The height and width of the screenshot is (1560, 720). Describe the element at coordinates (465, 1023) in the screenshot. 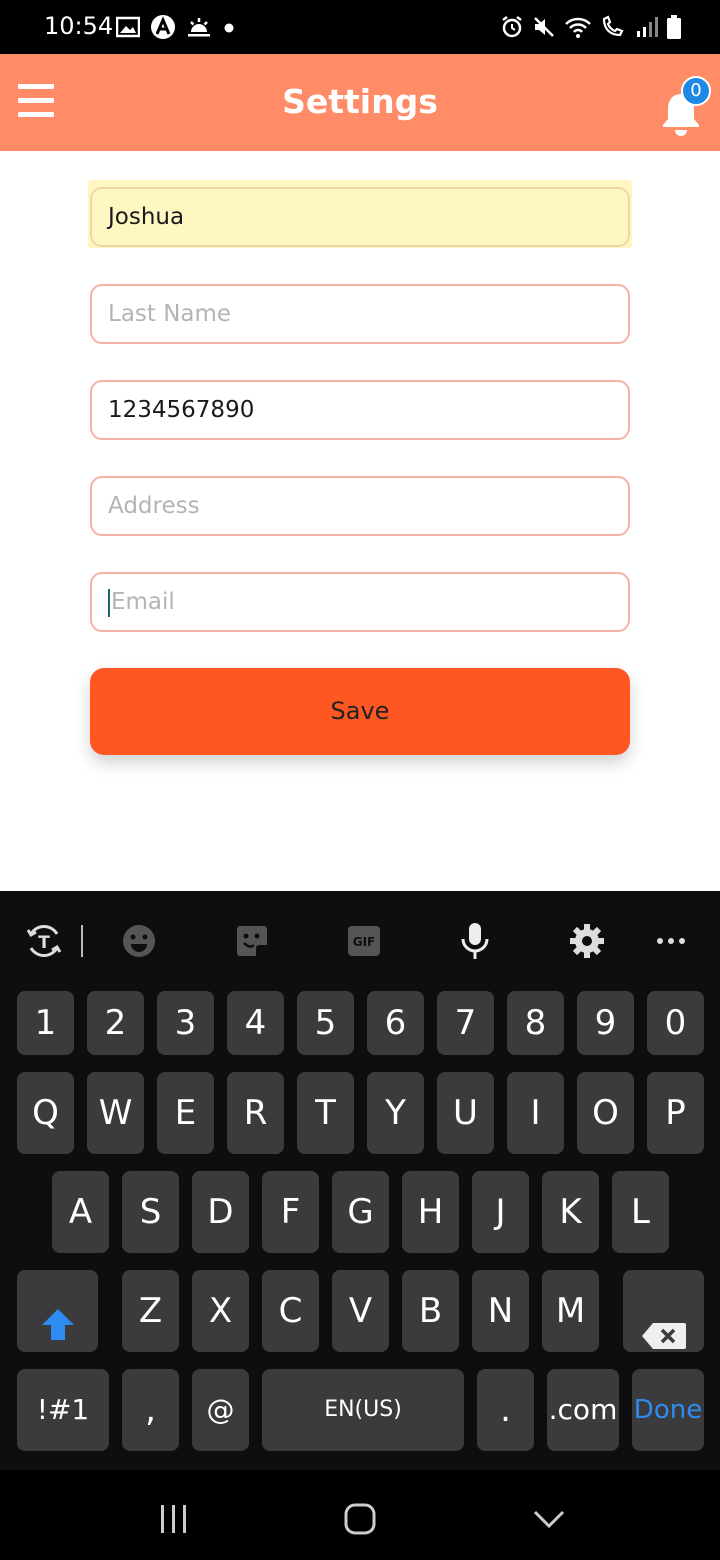

I see `key-7: 7` at that location.